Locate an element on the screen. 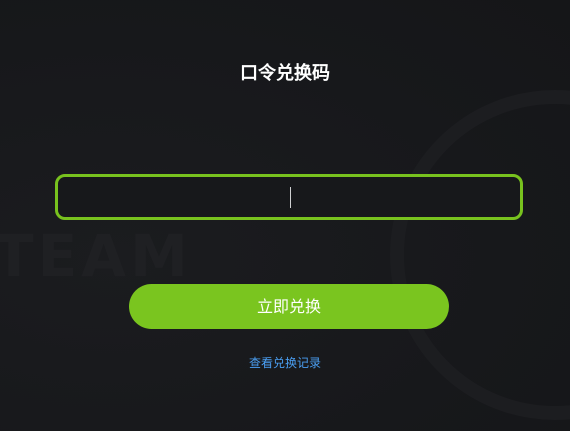 Image resolution: width=570 pixels, height=431 pixels. redeem-code-input is located at coordinates (289, 197).